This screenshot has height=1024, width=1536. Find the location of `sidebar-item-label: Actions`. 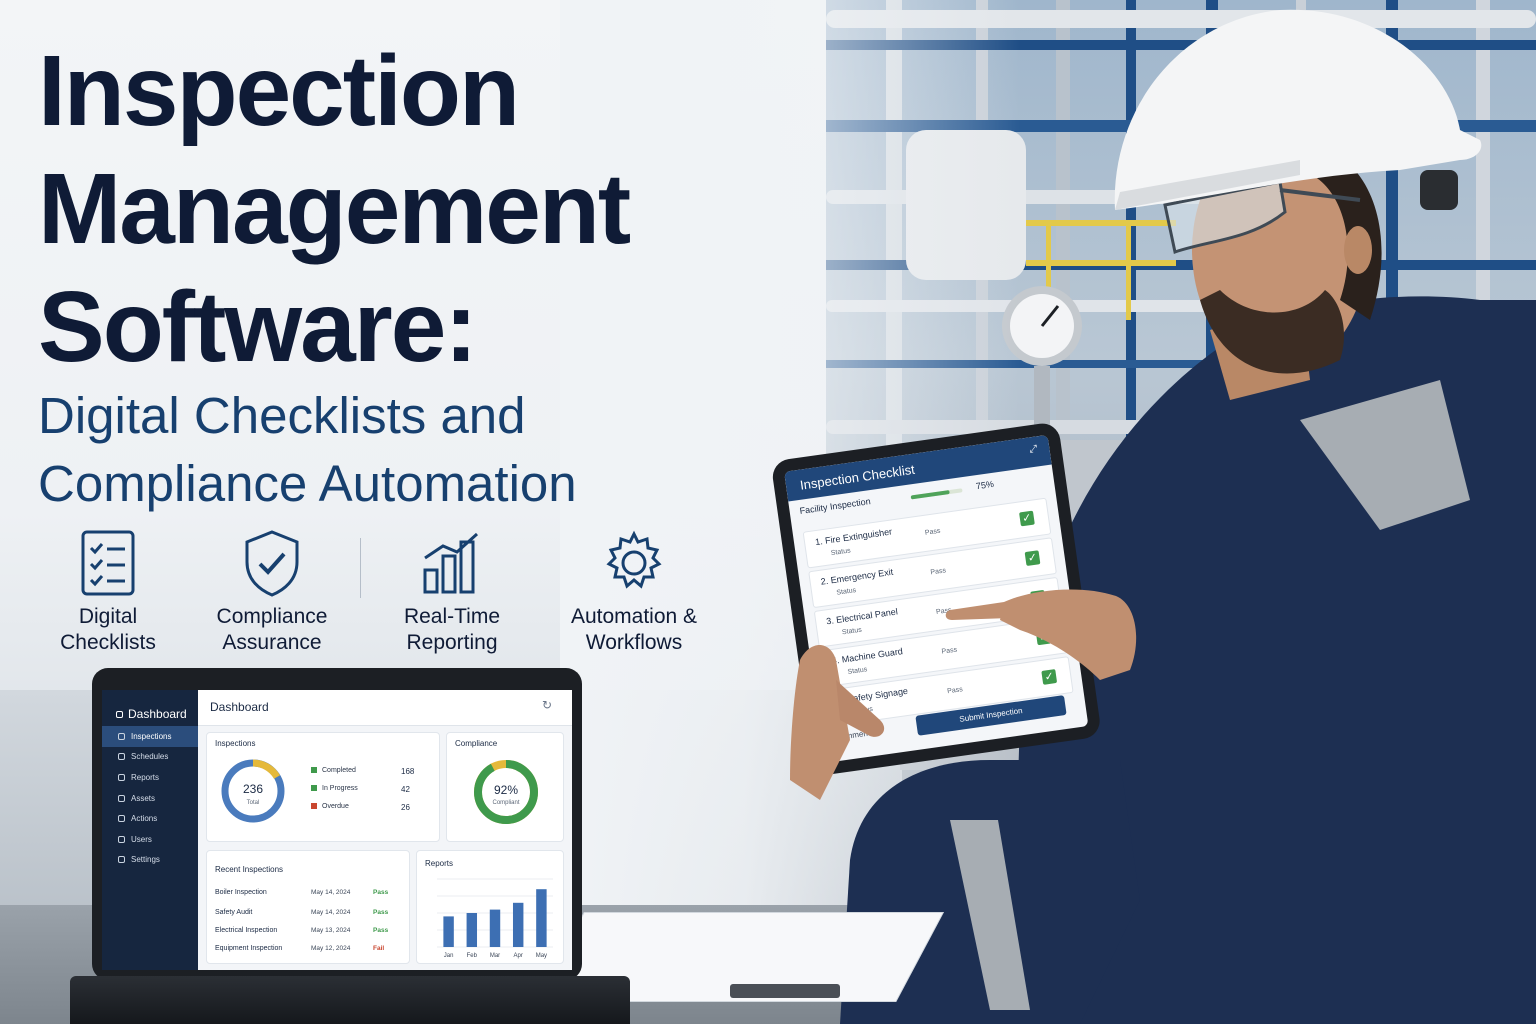

sidebar-item-label: Actions is located at coordinates (144, 819).